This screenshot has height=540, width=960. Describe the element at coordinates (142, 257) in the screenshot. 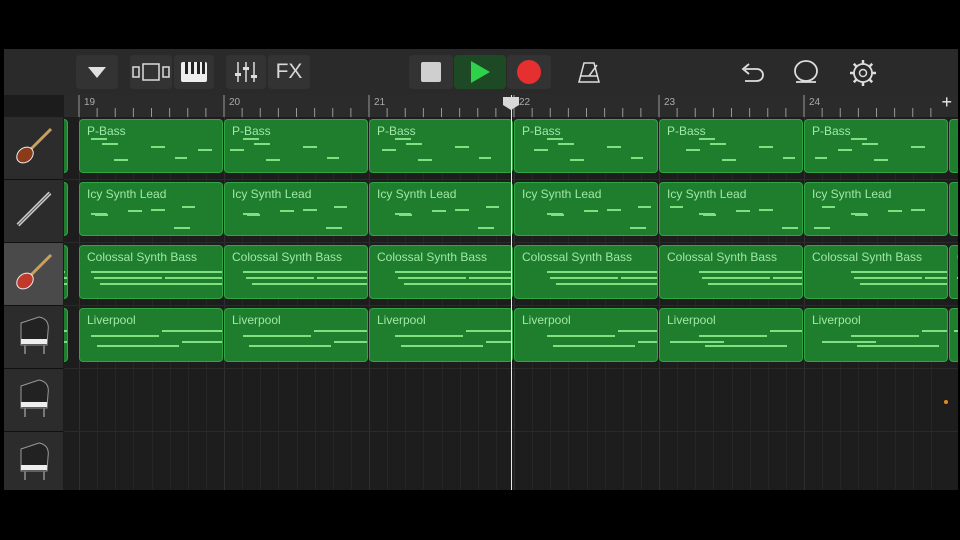

I see `region-name: Colossal Synth Bass` at that location.